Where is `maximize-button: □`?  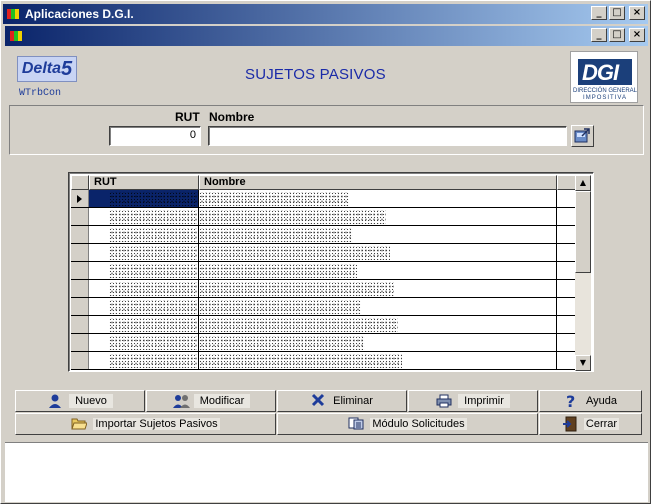 maximize-button: □ is located at coordinates (617, 13).